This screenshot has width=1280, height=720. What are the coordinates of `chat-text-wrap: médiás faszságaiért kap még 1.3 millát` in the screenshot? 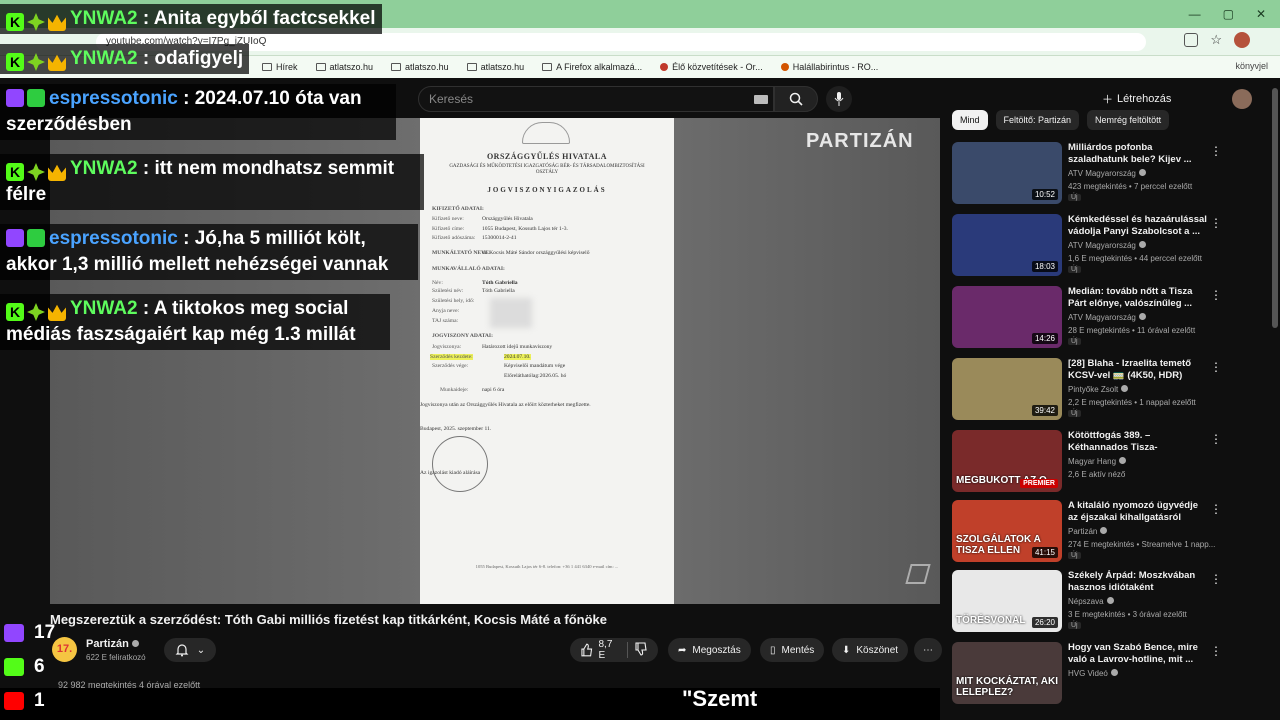 It's located at (181, 334).